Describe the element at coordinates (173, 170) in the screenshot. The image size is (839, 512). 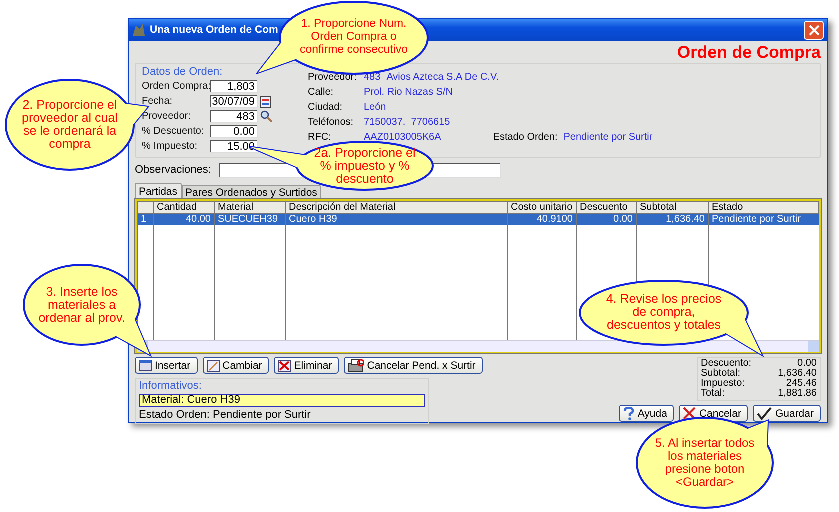
I see `field-label: Observaciones:` at that location.